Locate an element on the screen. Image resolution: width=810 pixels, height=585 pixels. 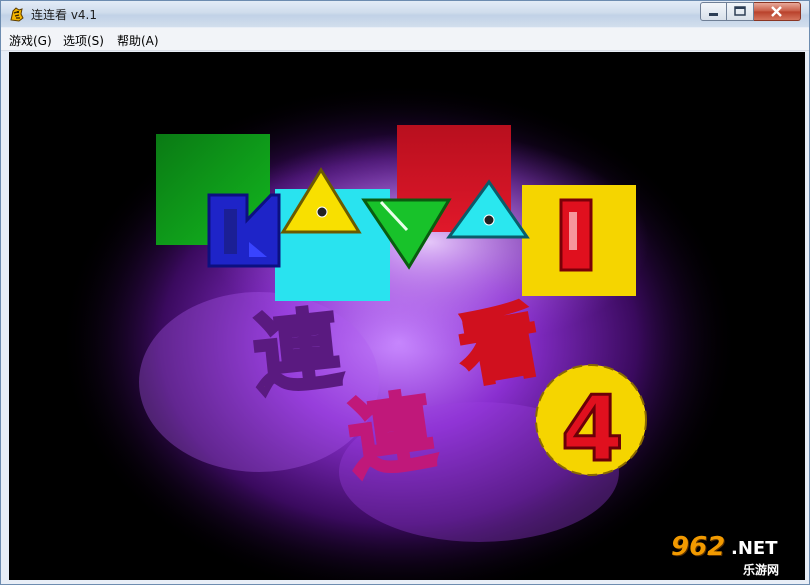
minimize-button is located at coordinates (713, 11).